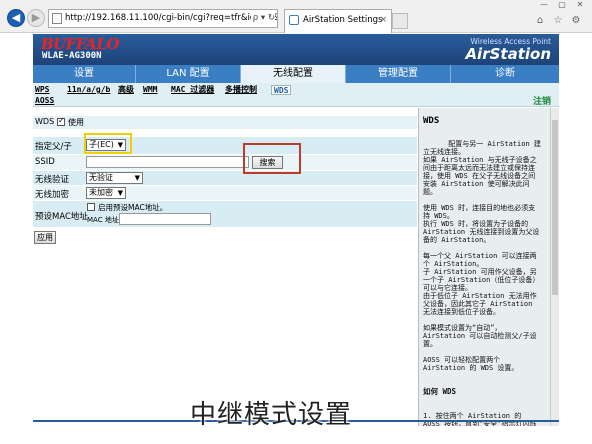 The height and width of the screenshot is (444, 592). I want to click on preset-mac-label: 预设MAC地址, so click(61, 217).